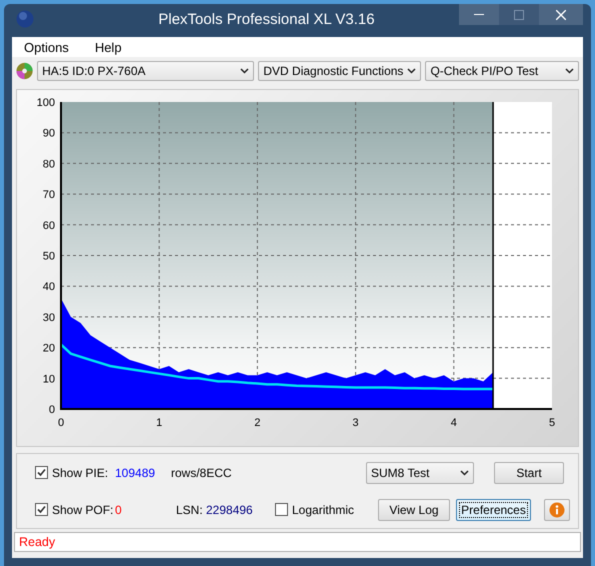  I want to click on app-icon, so click(25, 19).